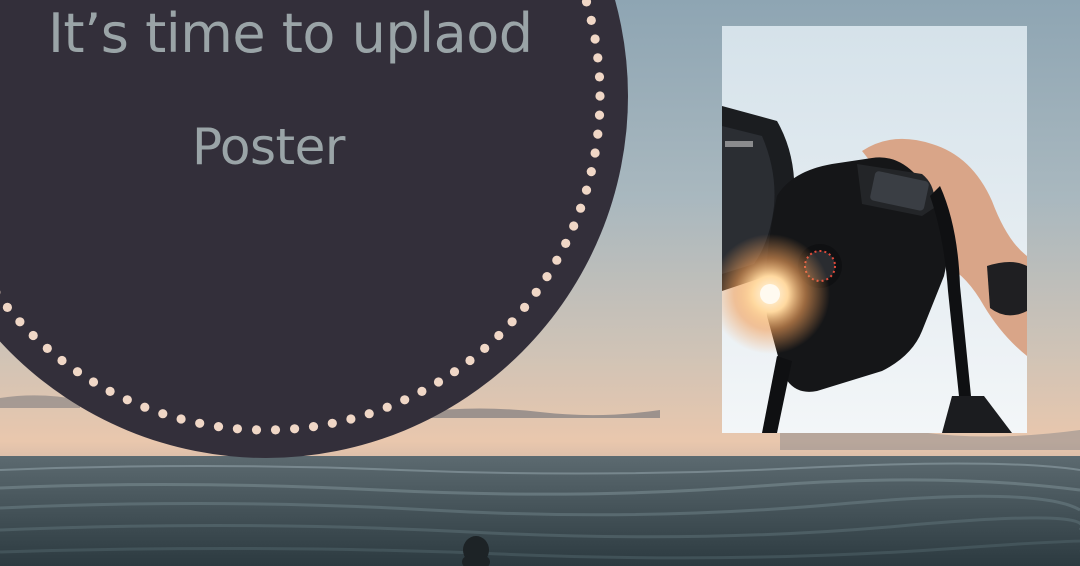 The height and width of the screenshot is (566, 1080). I want to click on poster-title-line1: It’s time to uplaod, so click(290, 33).